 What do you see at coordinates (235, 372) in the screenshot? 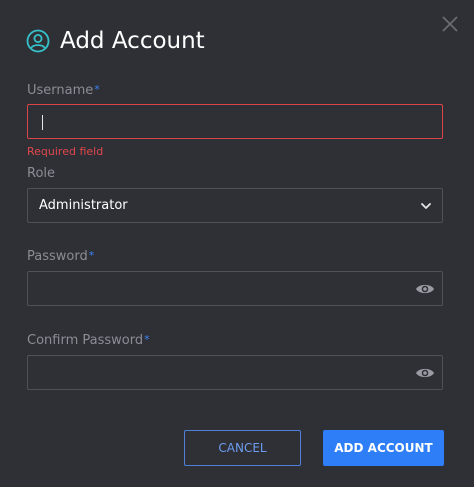
I see `confirm-password-input` at bounding box center [235, 372].